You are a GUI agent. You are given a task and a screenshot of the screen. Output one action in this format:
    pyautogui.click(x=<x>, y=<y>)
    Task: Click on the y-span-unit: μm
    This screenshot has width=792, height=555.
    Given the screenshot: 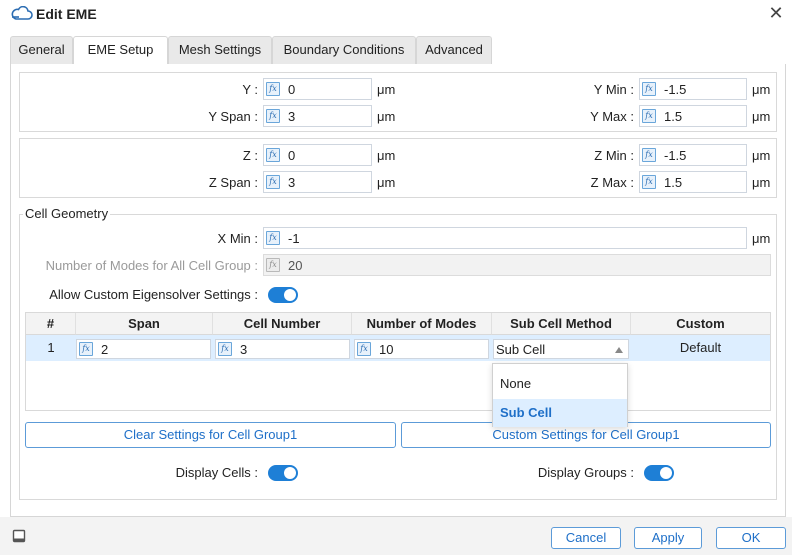 What is the action you would take?
    pyautogui.click(x=386, y=116)
    